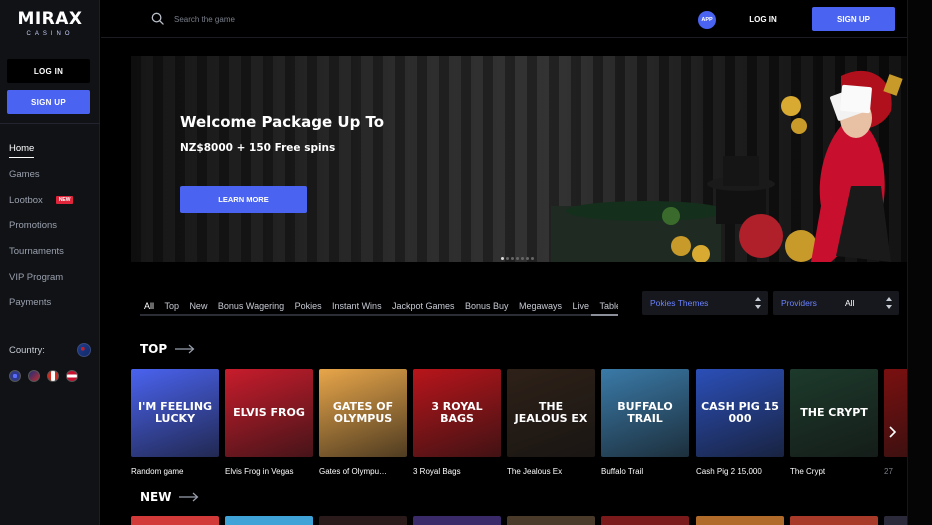 The image size is (932, 525). I want to click on scrollbar-thumb, so click(604, 315).